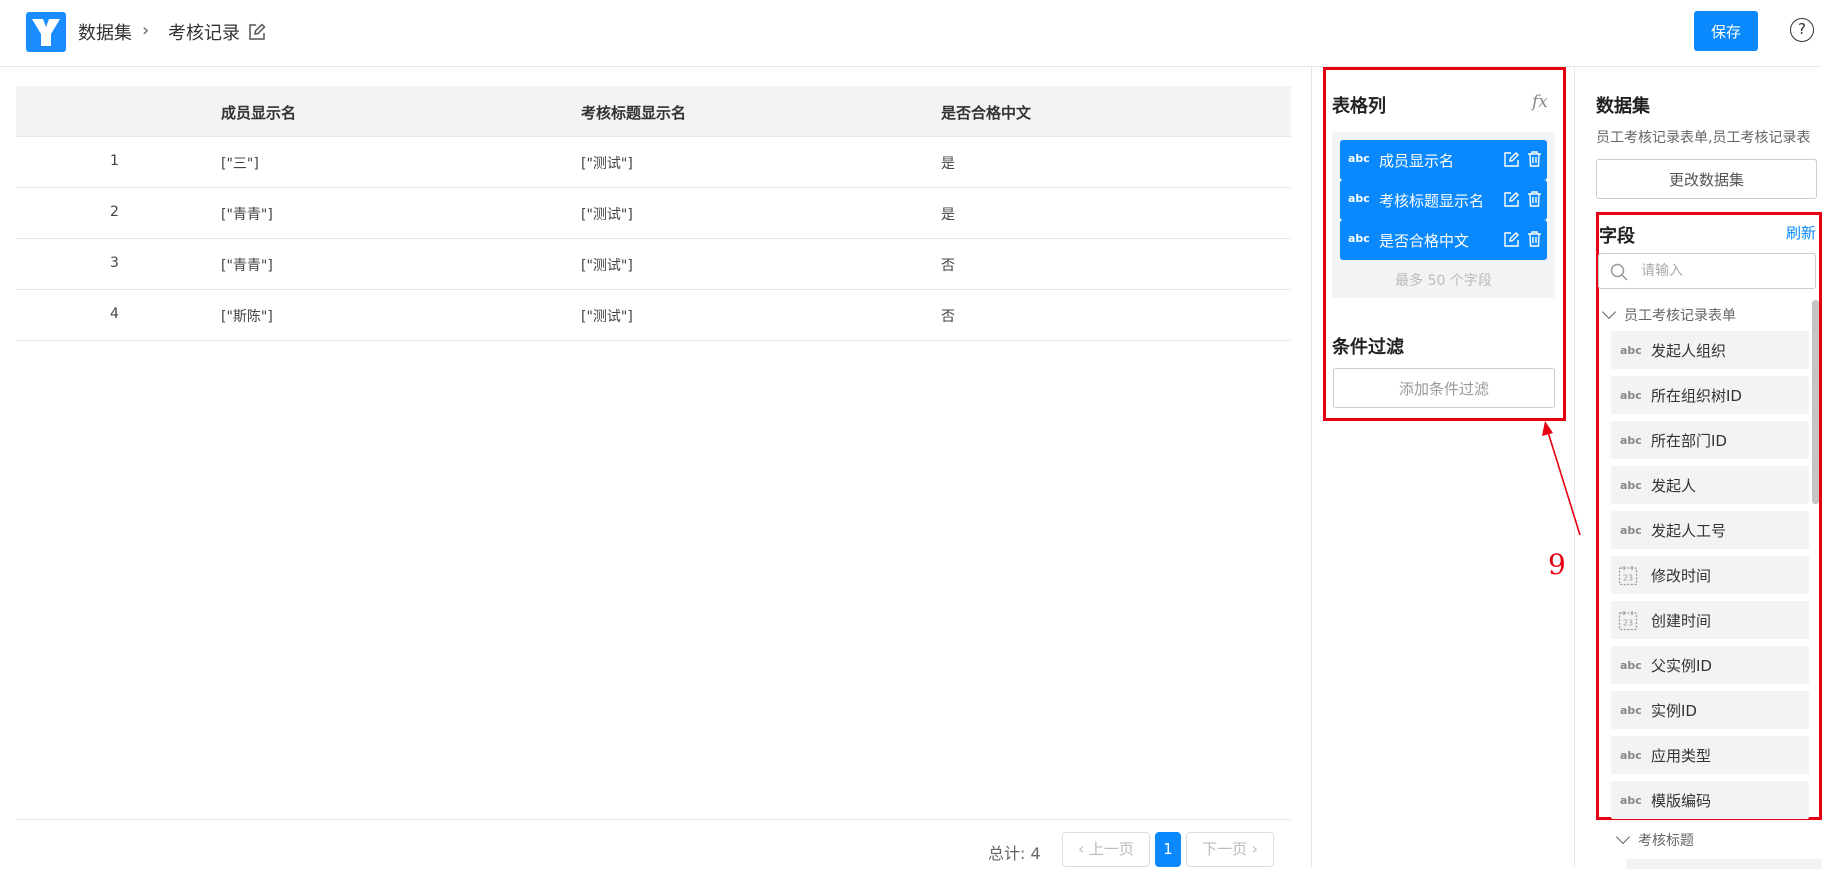  Describe the element at coordinates (1252, 849) in the screenshot. I see `chevron-right-icon: ›` at that location.